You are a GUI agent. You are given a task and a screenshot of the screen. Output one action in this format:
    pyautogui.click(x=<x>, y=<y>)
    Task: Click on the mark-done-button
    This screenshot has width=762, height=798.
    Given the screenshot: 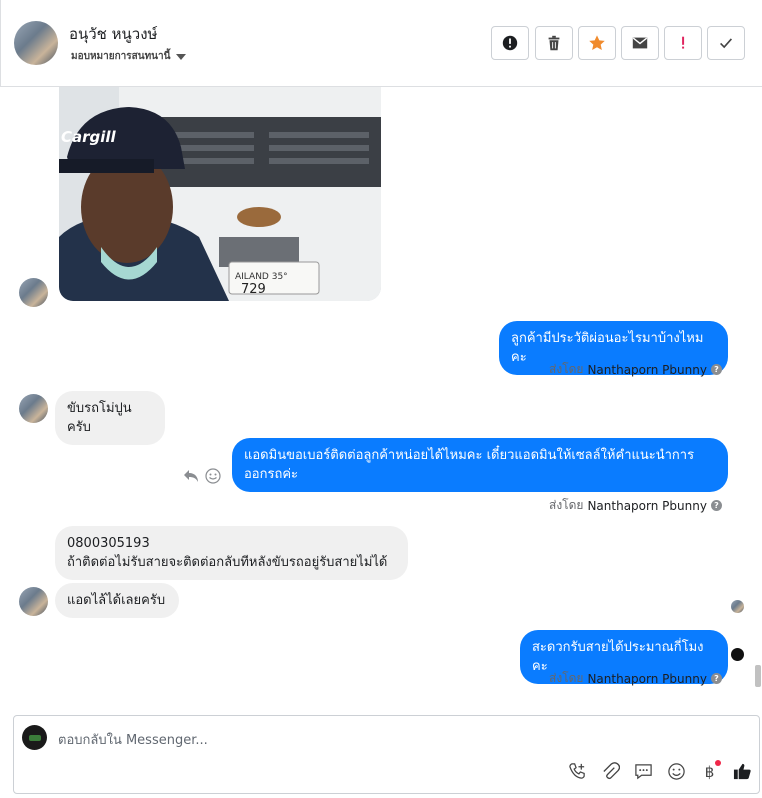 What is the action you would take?
    pyautogui.click(x=726, y=43)
    